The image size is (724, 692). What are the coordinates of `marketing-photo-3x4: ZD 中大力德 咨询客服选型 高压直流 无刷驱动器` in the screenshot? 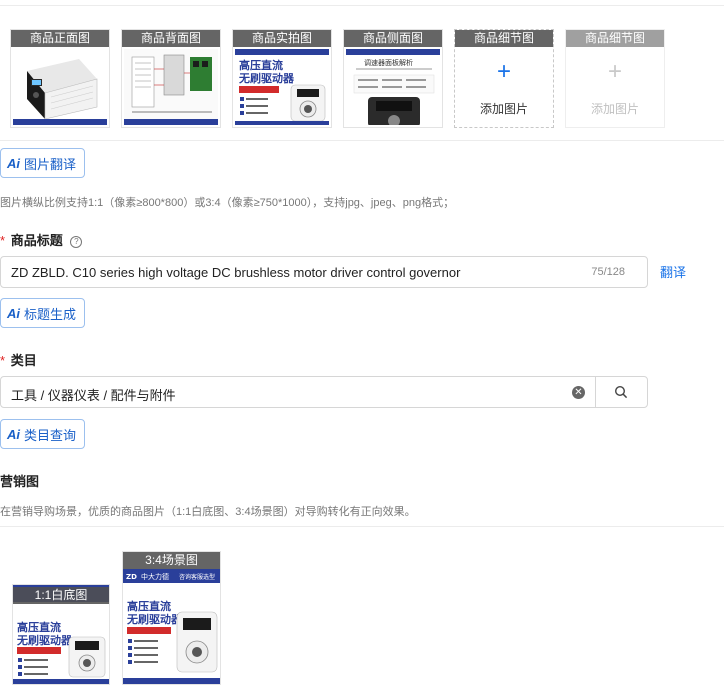 It's located at (171, 618).